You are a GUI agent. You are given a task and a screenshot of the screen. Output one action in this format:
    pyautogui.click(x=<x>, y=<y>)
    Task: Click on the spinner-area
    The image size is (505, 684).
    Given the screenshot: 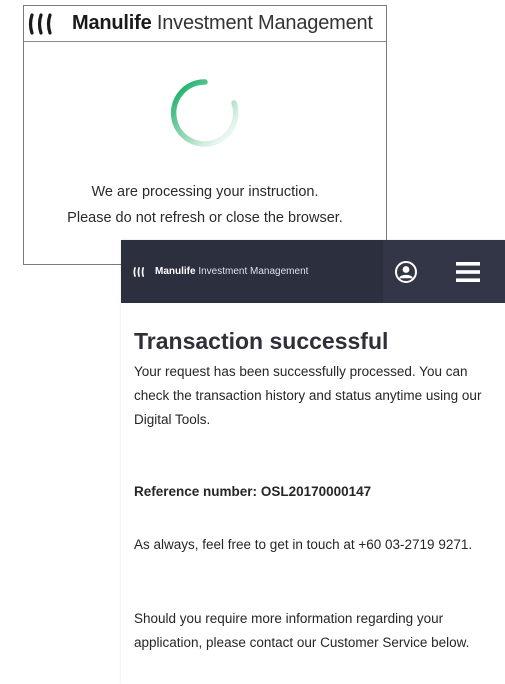 What is the action you would take?
    pyautogui.click(x=205, y=113)
    